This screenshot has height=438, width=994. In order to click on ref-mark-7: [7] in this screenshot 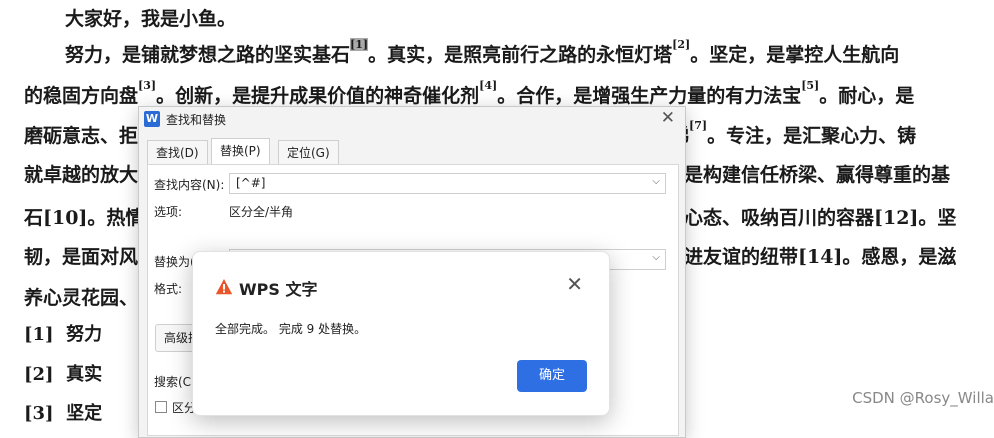, I will do `click(698, 125)`.